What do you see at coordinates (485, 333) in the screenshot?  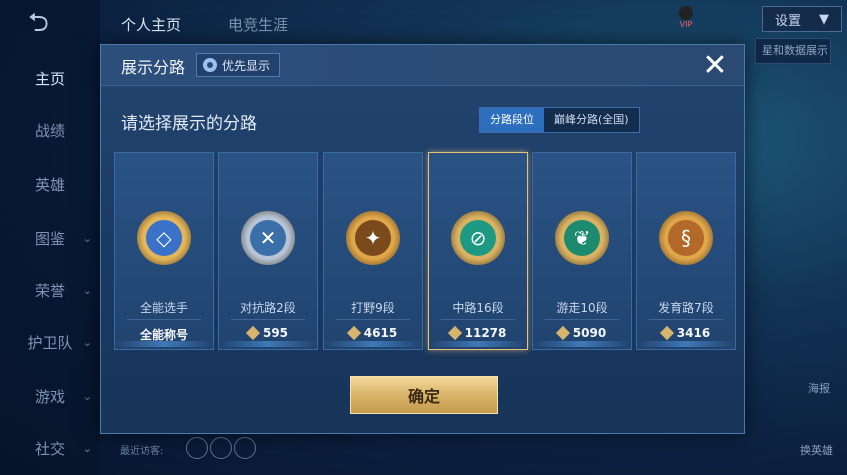 I see `lane-card-value-text: 11278` at bounding box center [485, 333].